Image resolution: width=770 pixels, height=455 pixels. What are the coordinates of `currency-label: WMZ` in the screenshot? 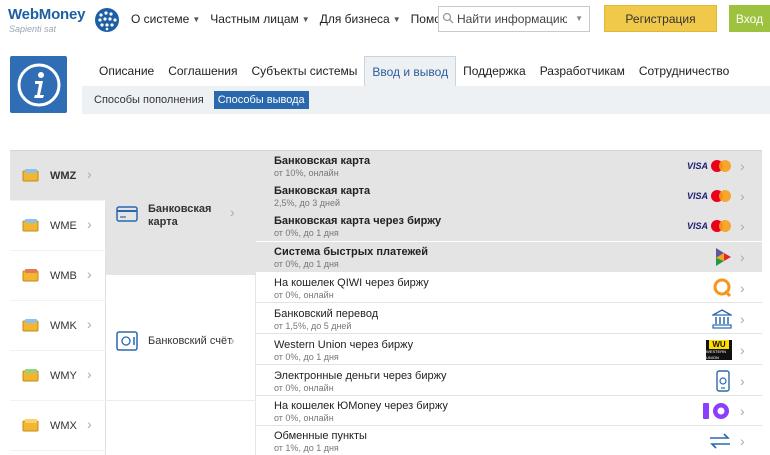 It's located at (63, 176).